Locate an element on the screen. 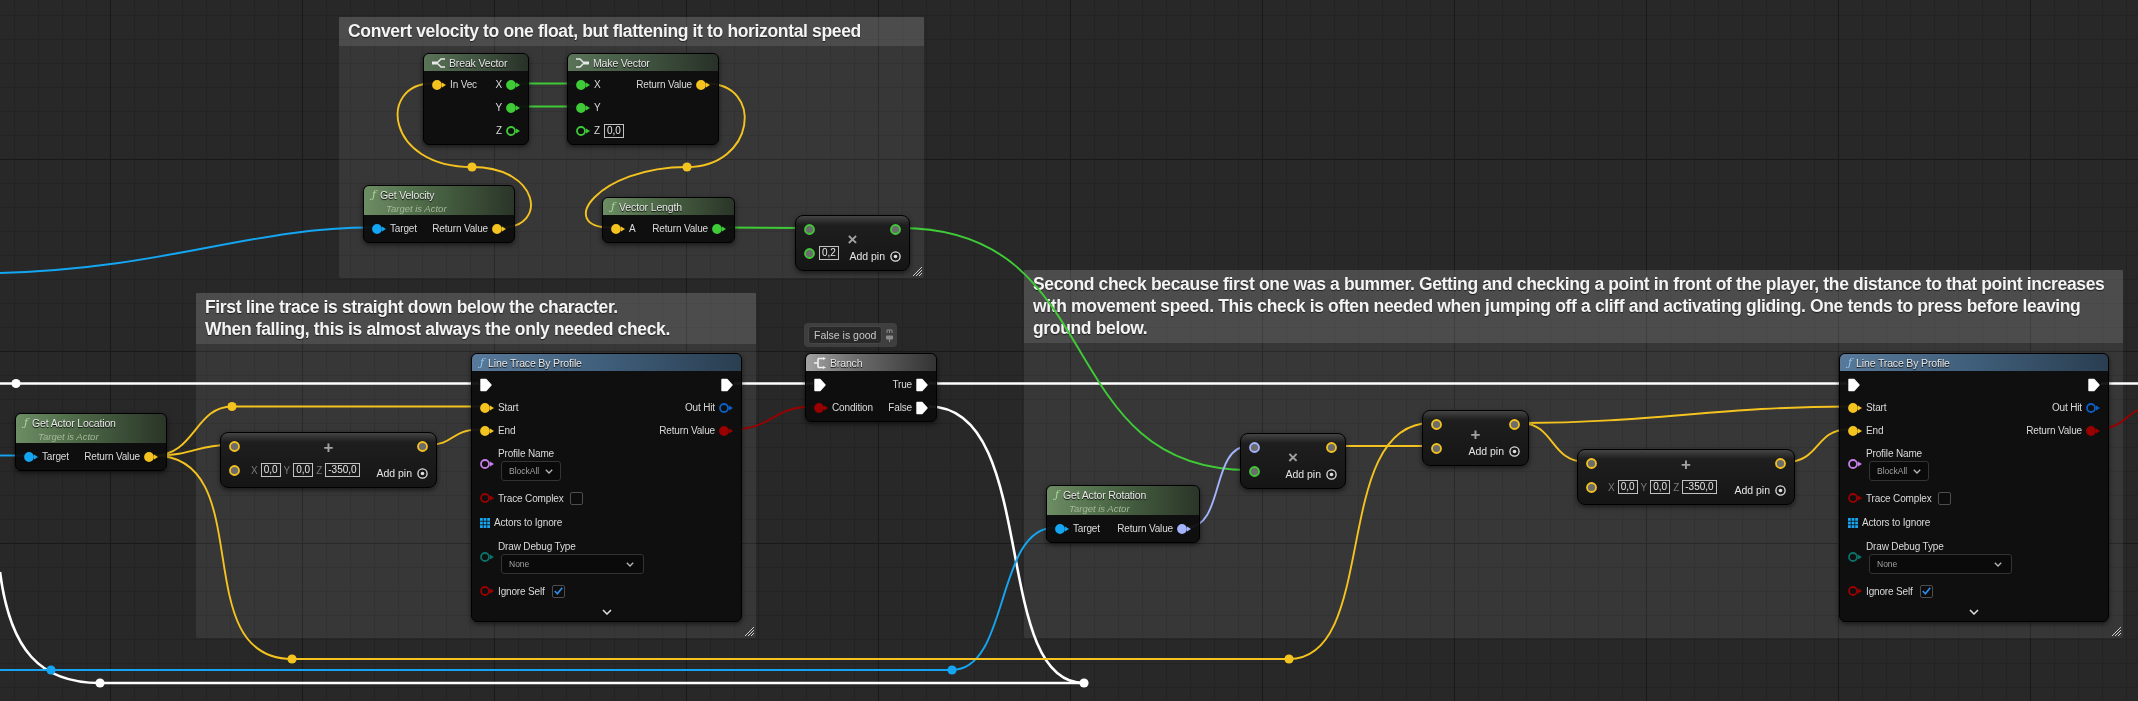  comment-bubble: False is good is located at coordinates (851, 335).